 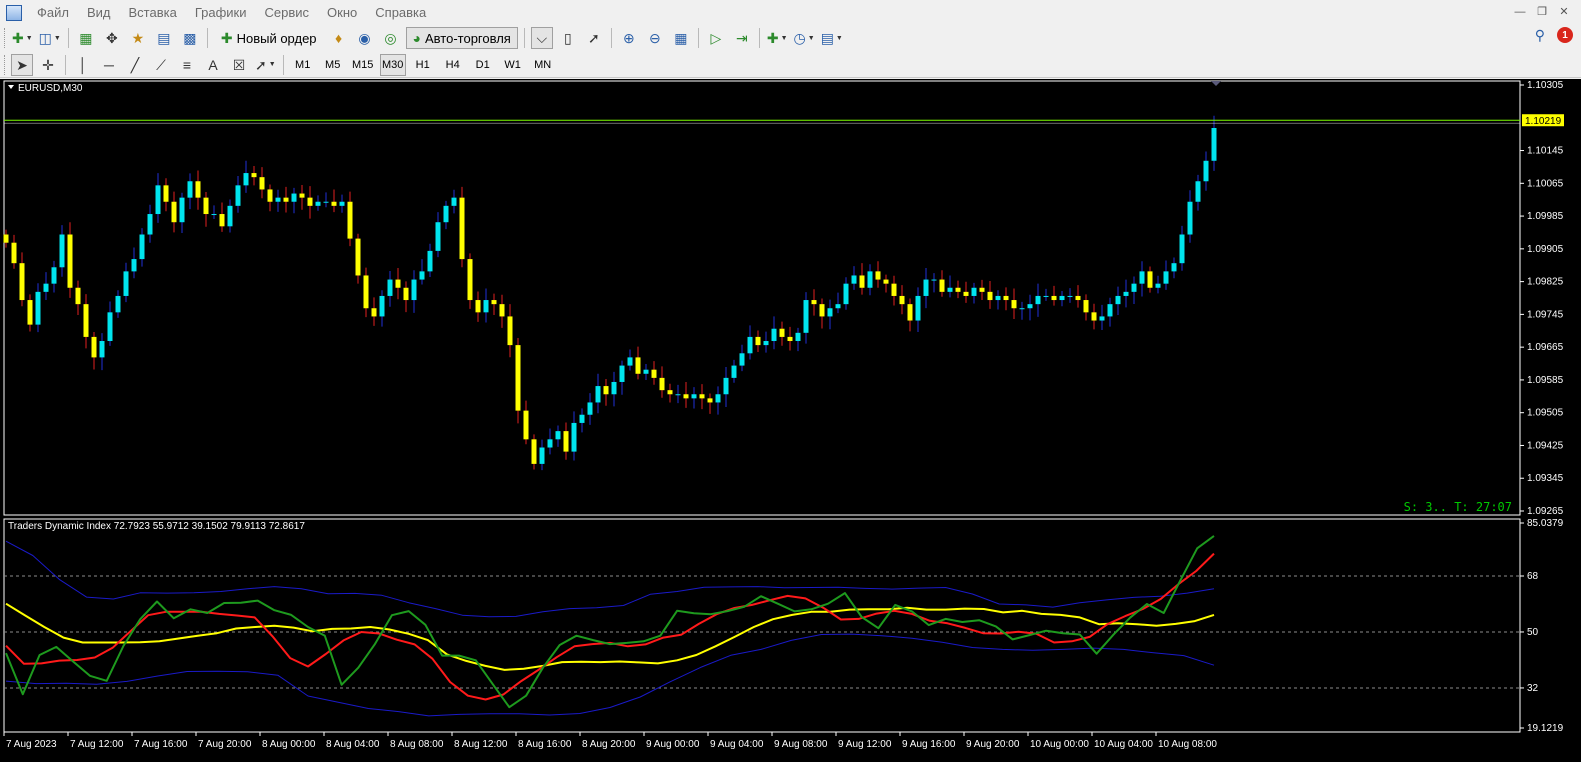 I want to click on arrows-button: ➚ ▼, so click(x=265, y=65).